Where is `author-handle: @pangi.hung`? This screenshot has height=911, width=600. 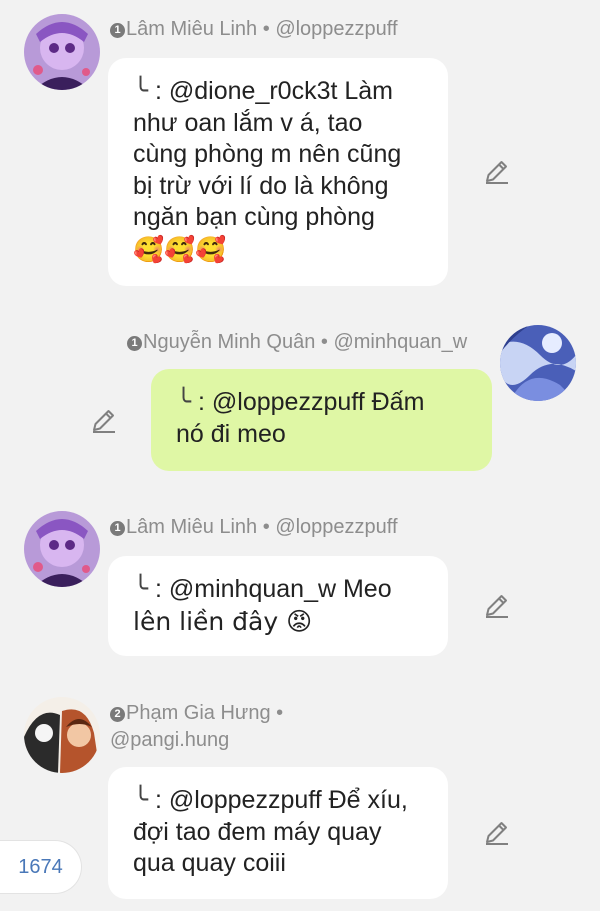
author-handle: @pangi.hung is located at coordinates (169, 740).